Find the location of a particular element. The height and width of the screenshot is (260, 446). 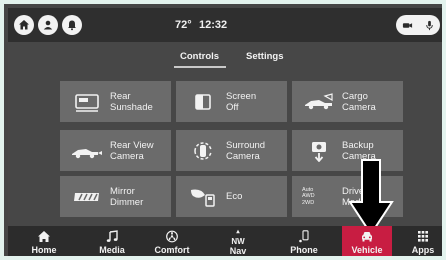

rear-sunshade-button: Rear Sunshade is located at coordinates (115, 101).